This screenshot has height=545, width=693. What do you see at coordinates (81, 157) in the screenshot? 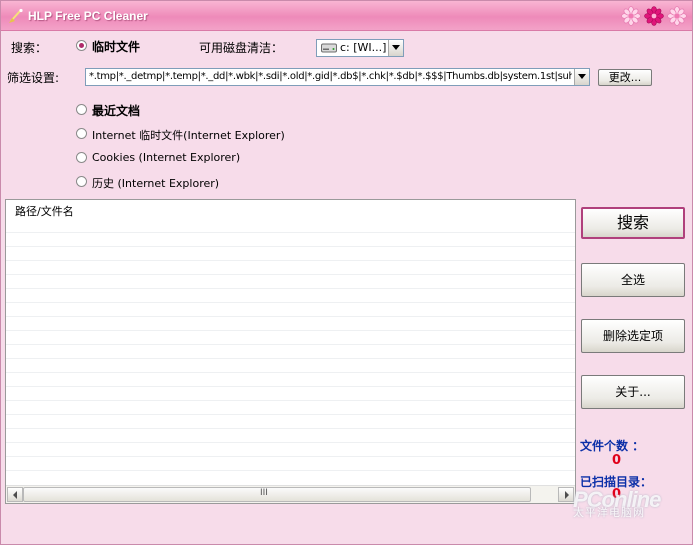
I see `radio-cookies` at bounding box center [81, 157].